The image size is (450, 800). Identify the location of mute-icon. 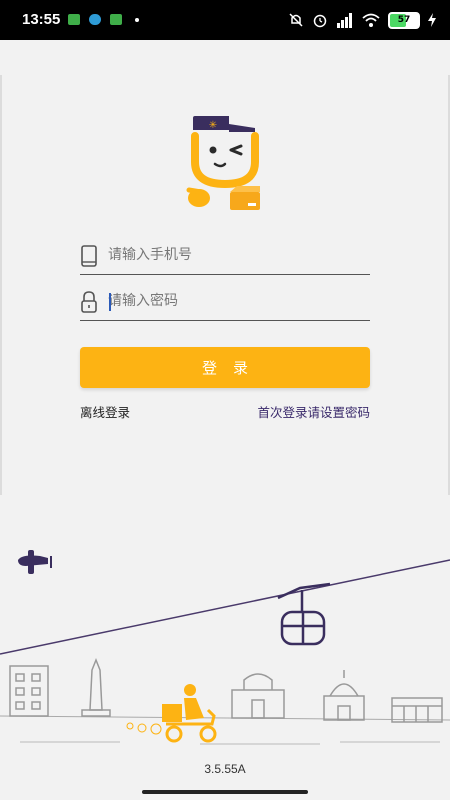
(296, 20).